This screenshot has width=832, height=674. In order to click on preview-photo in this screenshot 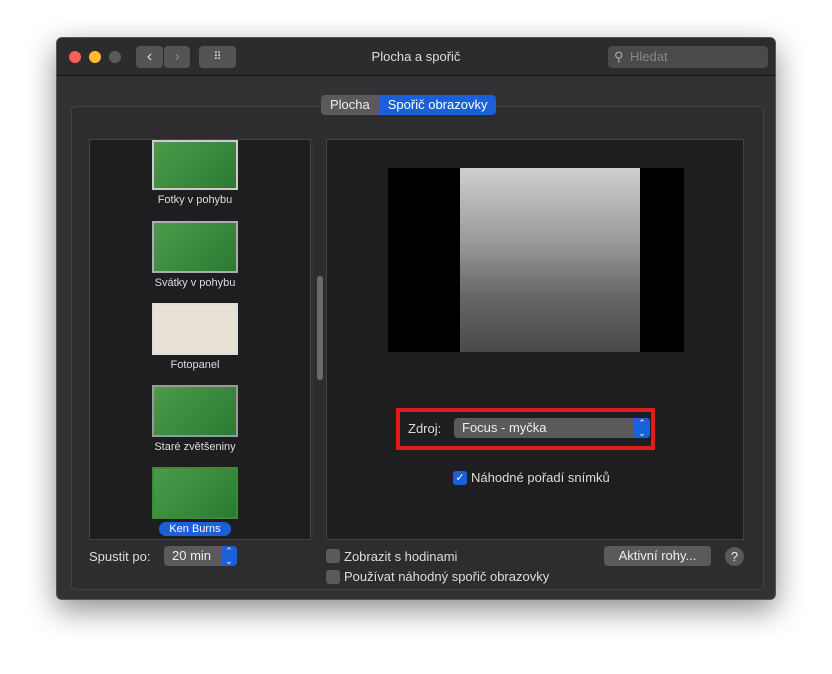, I will do `click(550, 260)`.